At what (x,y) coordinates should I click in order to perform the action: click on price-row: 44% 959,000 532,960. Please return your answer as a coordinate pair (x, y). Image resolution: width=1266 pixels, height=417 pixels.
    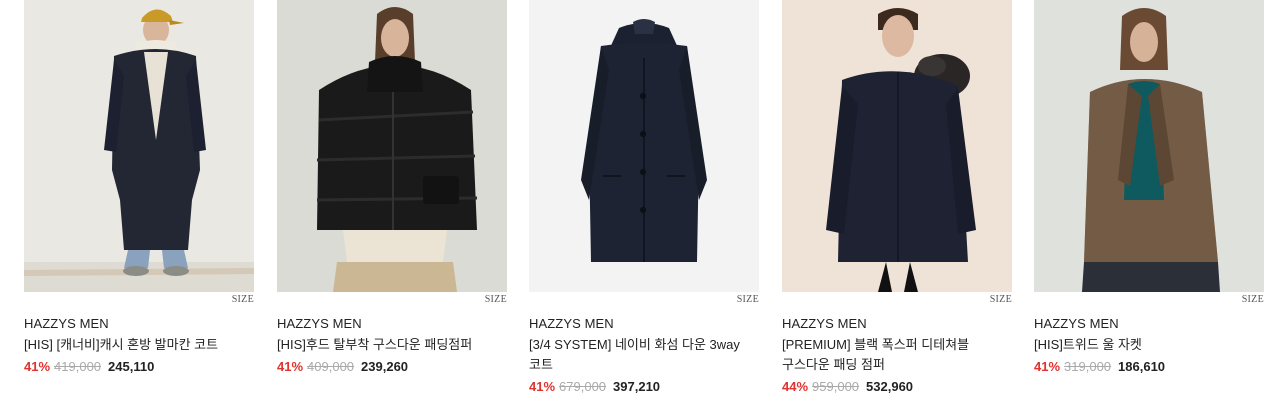
    Looking at the image, I should click on (897, 387).